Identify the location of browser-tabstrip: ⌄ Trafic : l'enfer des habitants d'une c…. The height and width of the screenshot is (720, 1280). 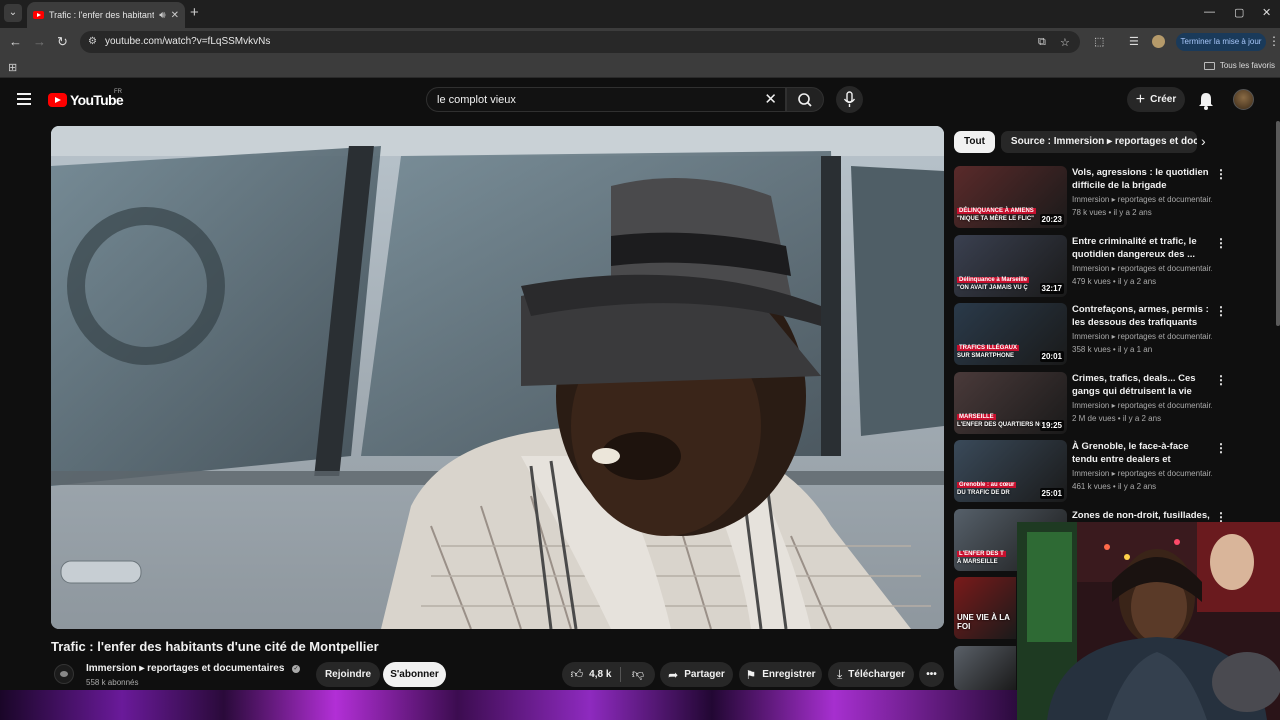
(640, 14).